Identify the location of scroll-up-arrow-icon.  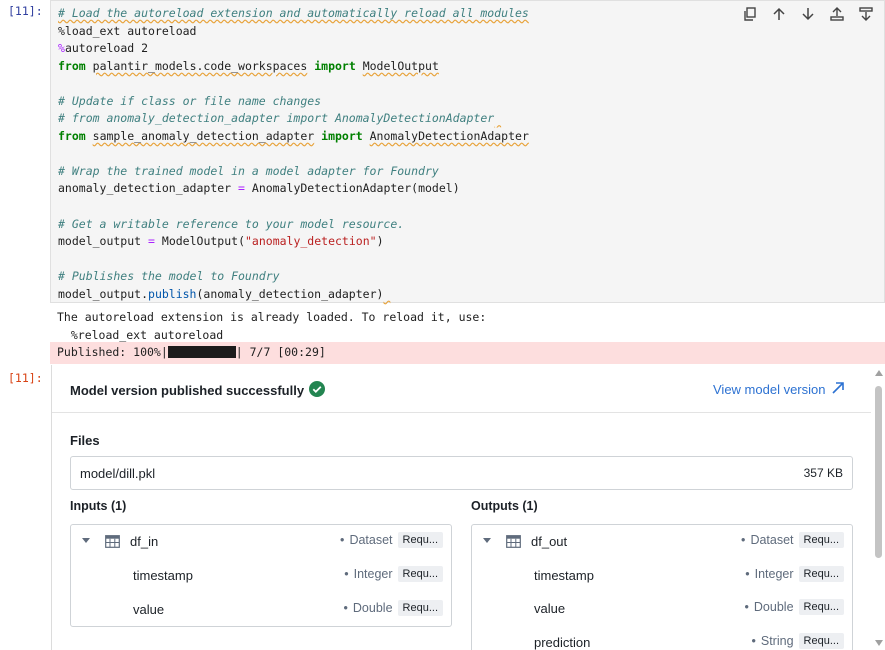
(879, 373).